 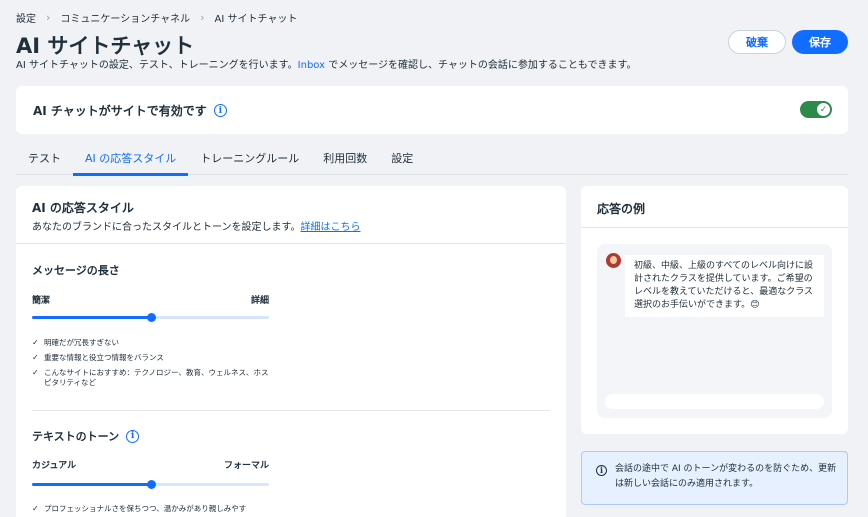 What do you see at coordinates (256, 19) in the screenshot?
I see `breadcrumb-item-current: AI サイトチャット` at bounding box center [256, 19].